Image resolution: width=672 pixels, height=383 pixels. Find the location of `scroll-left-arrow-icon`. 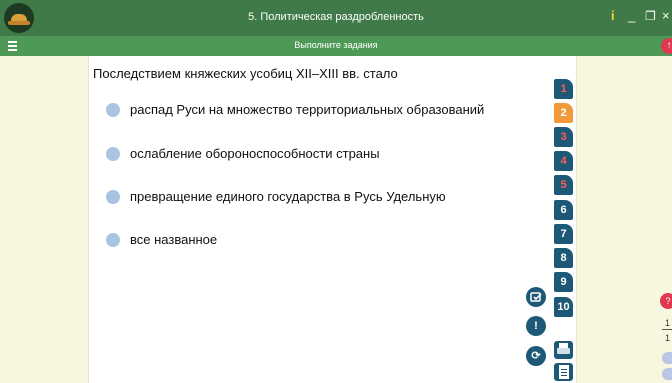

scroll-left-arrow-icon is located at coordinates (667, 358).